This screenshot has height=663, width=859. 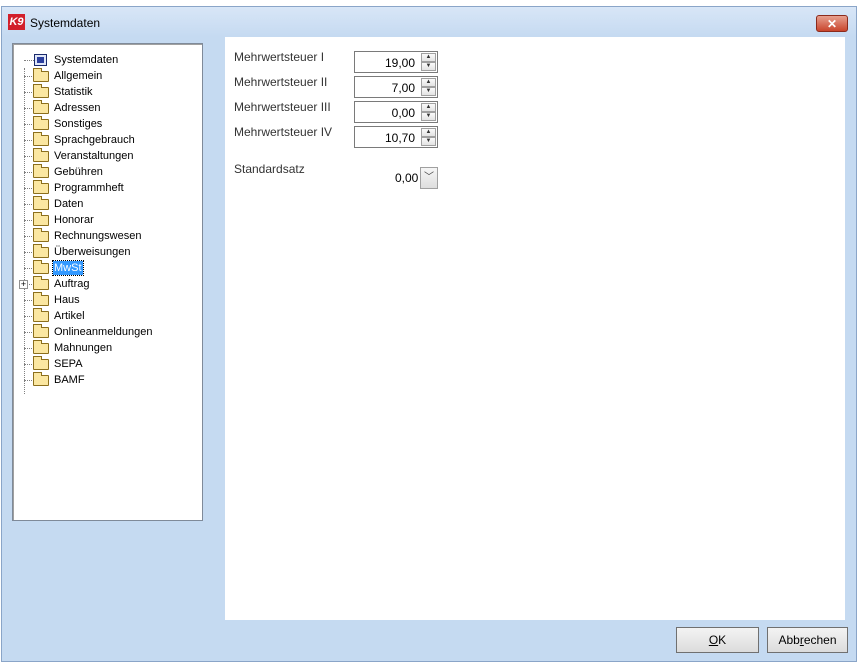 What do you see at coordinates (77, 108) in the screenshot?
I see `tree-item-label: Adressen` at bounding box center [77, 108].